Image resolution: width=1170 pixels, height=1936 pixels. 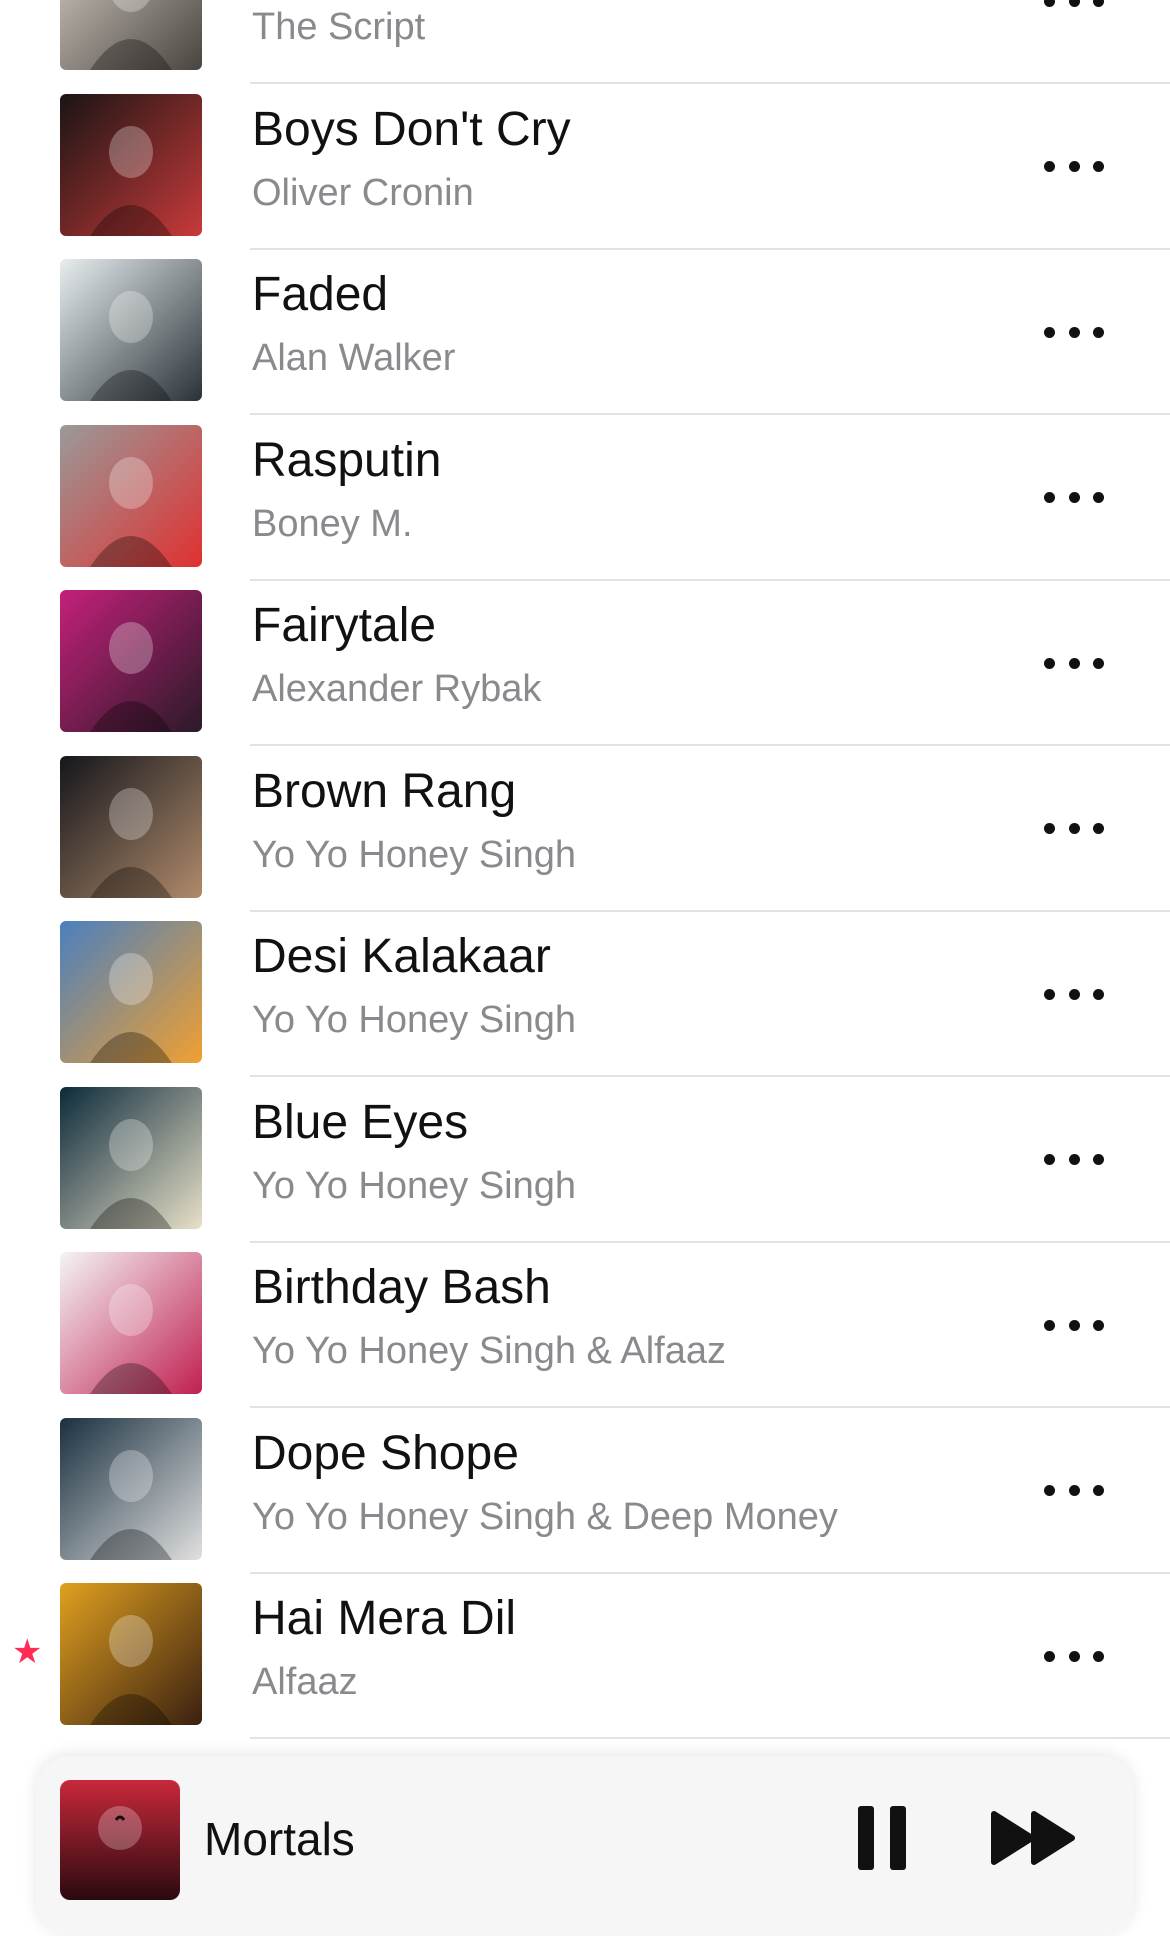 What do you see at coordinates (397, 689) in the screenshot?
I see `song-artist: Alexander Rybak` at bounding box center [397, 689].